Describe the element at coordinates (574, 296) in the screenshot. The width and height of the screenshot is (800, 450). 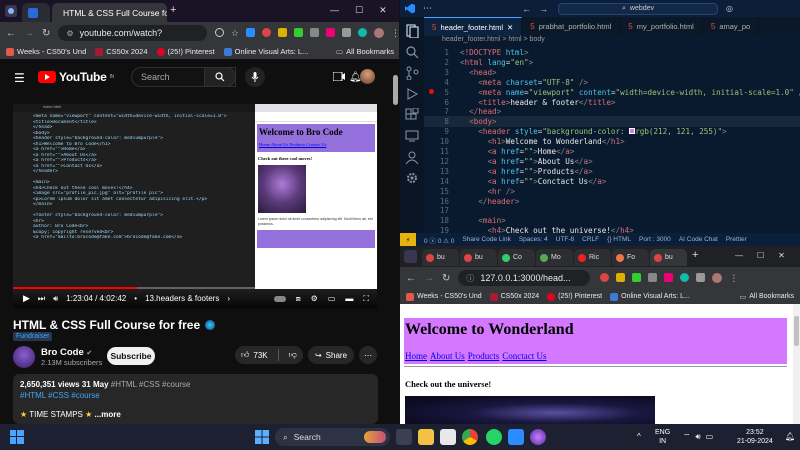
I see `bookmark-item: (25!) Pinterest` at that location.